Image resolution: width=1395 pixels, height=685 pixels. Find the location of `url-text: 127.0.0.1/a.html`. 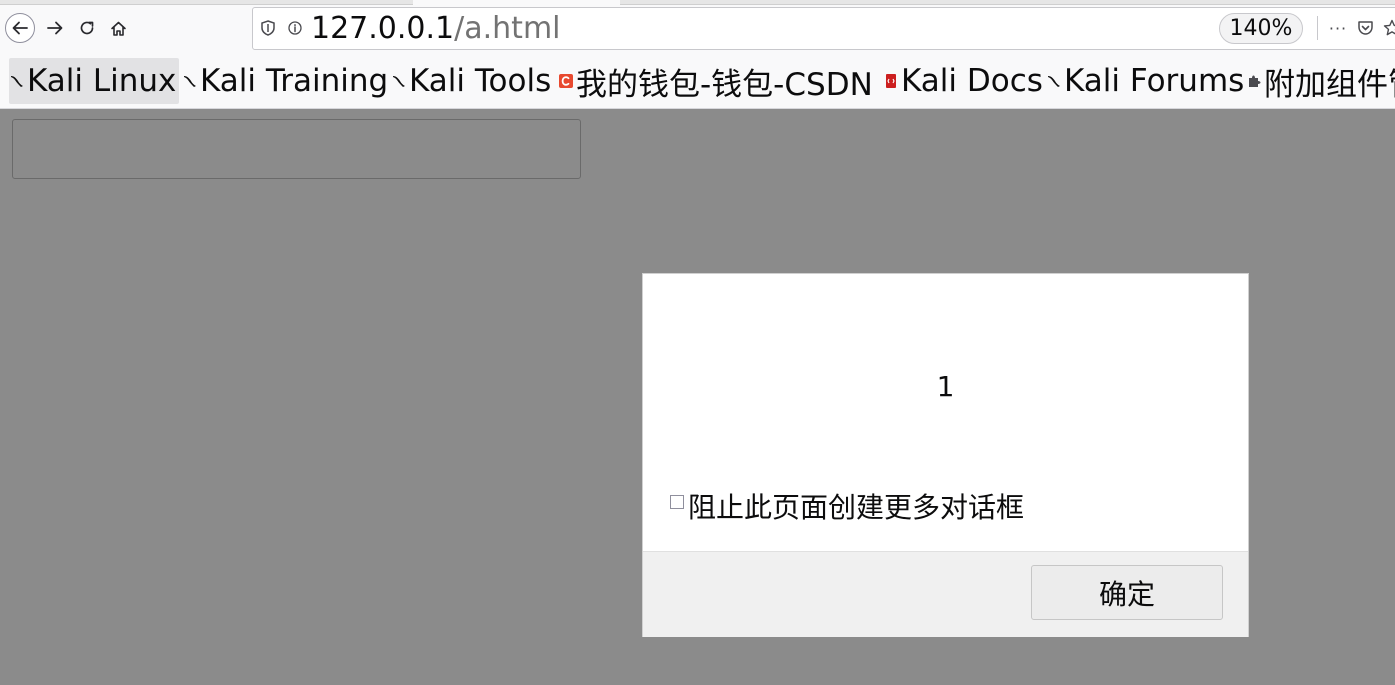

url-text: 127.0.0.1/a.html is located at coordinates (436, 29).